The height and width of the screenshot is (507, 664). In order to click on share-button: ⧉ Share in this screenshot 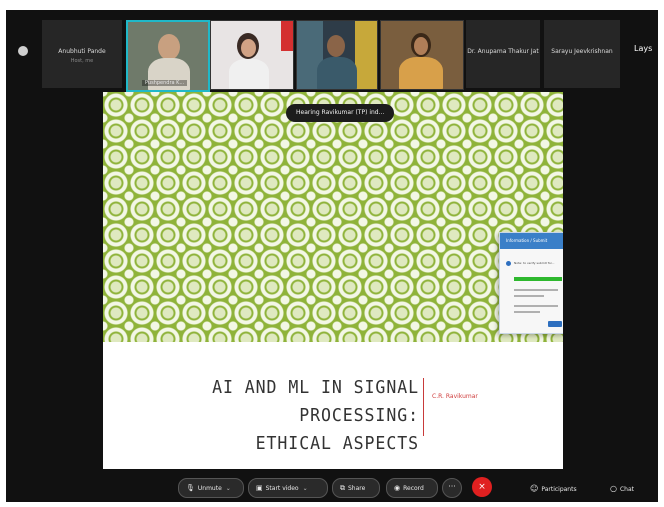, I will do `click(356, 488)`.